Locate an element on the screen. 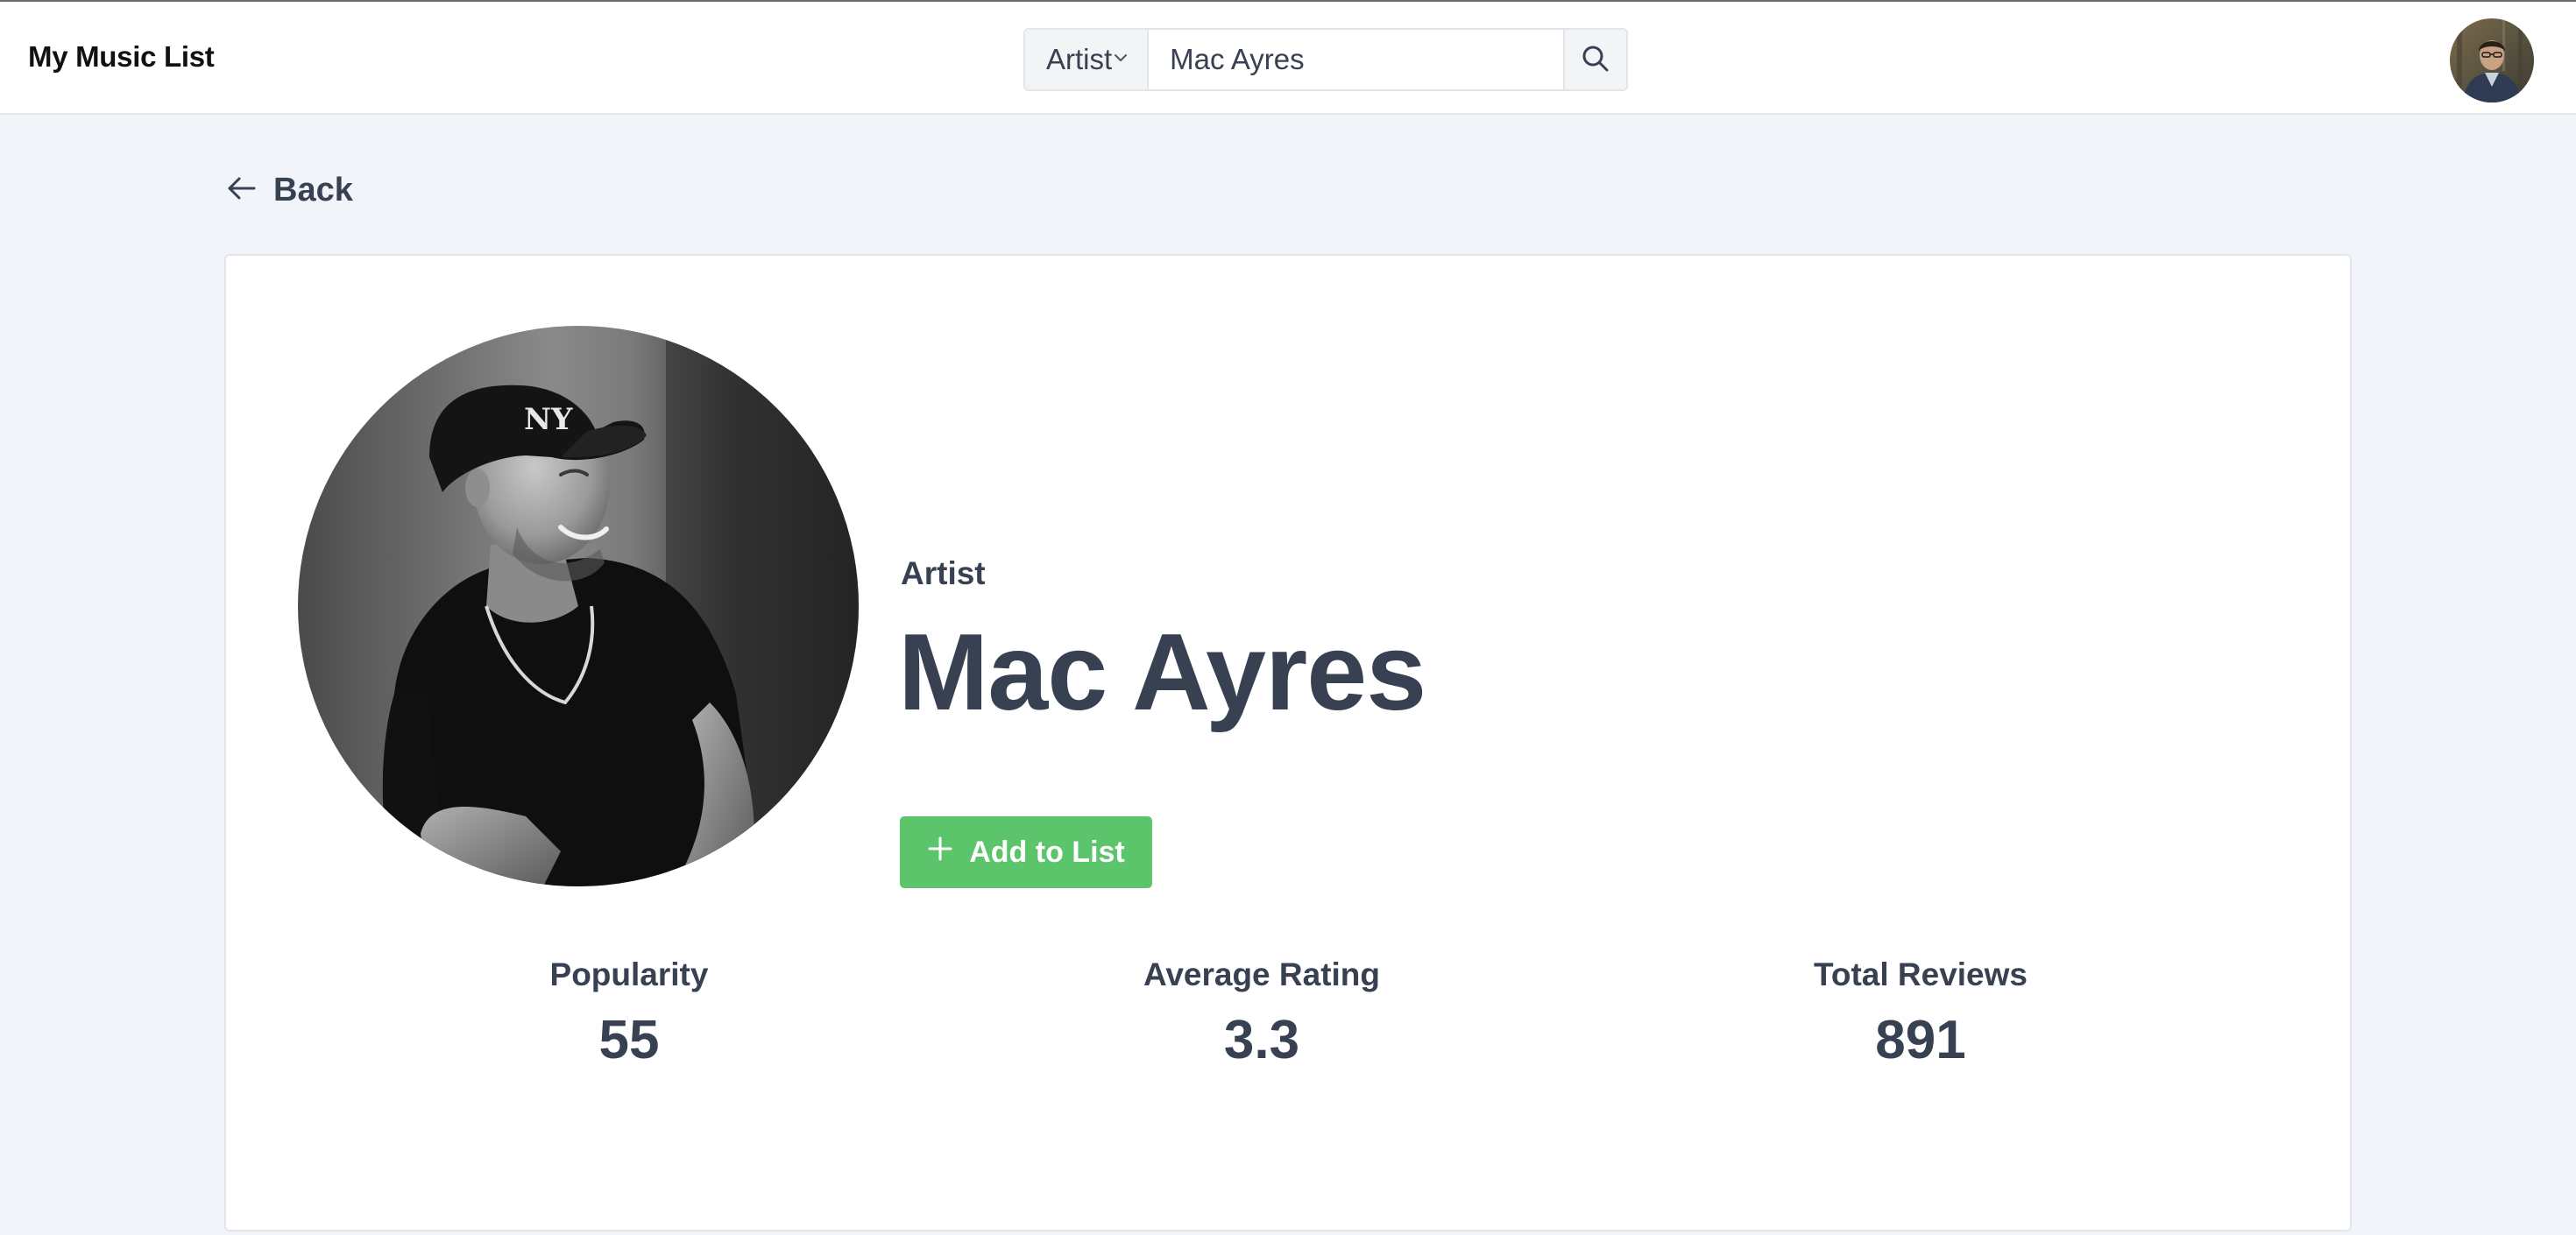 The image size is (2576, 1235). add-to-list-label: Add to List is located at coordinates (1047, 852).